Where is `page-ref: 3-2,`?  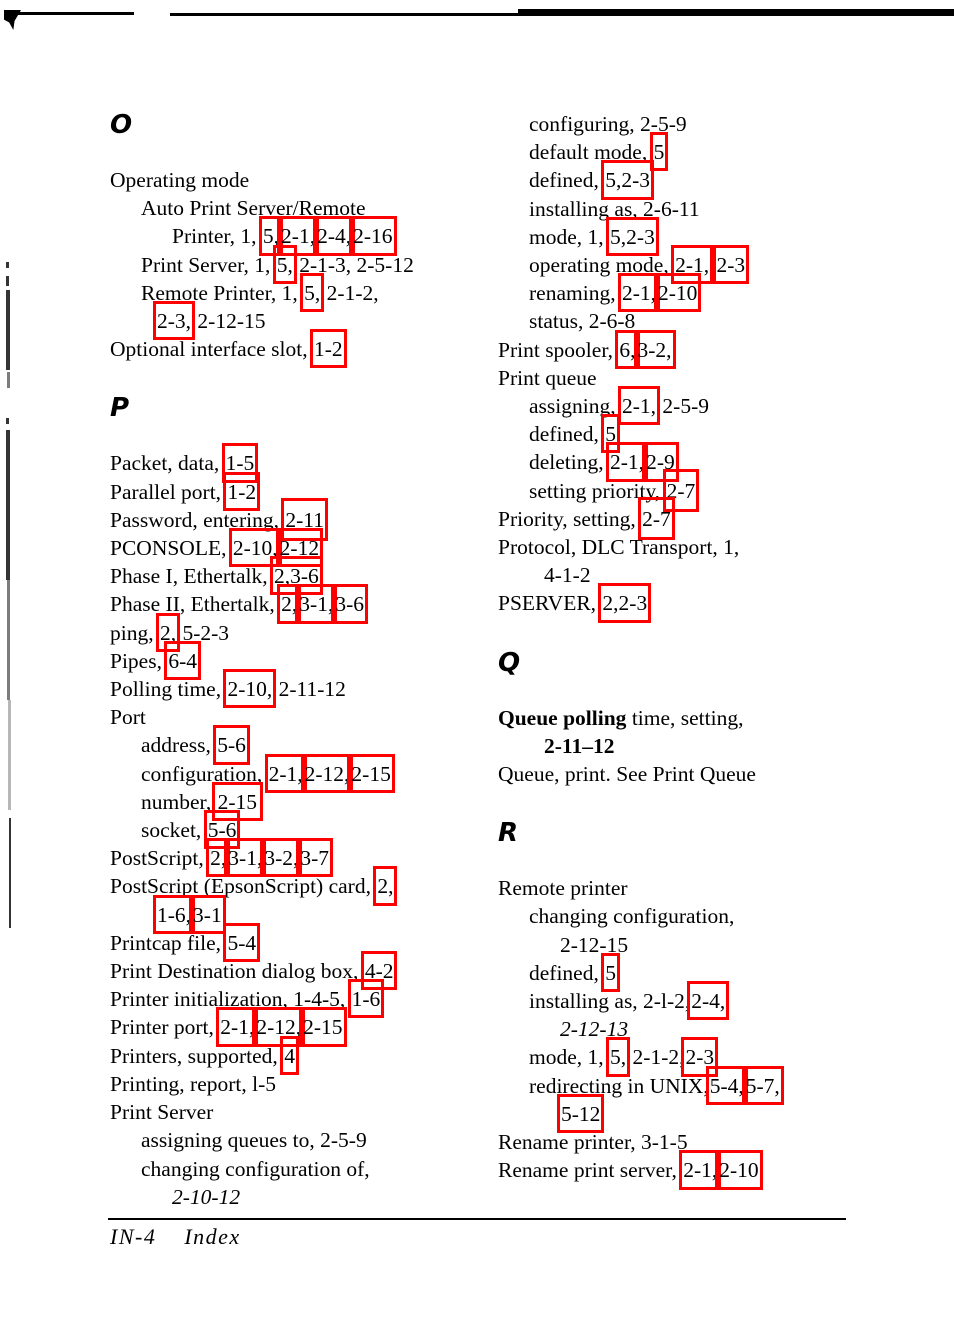 page-ref: 3-2, is located at coordinates (281, 858).